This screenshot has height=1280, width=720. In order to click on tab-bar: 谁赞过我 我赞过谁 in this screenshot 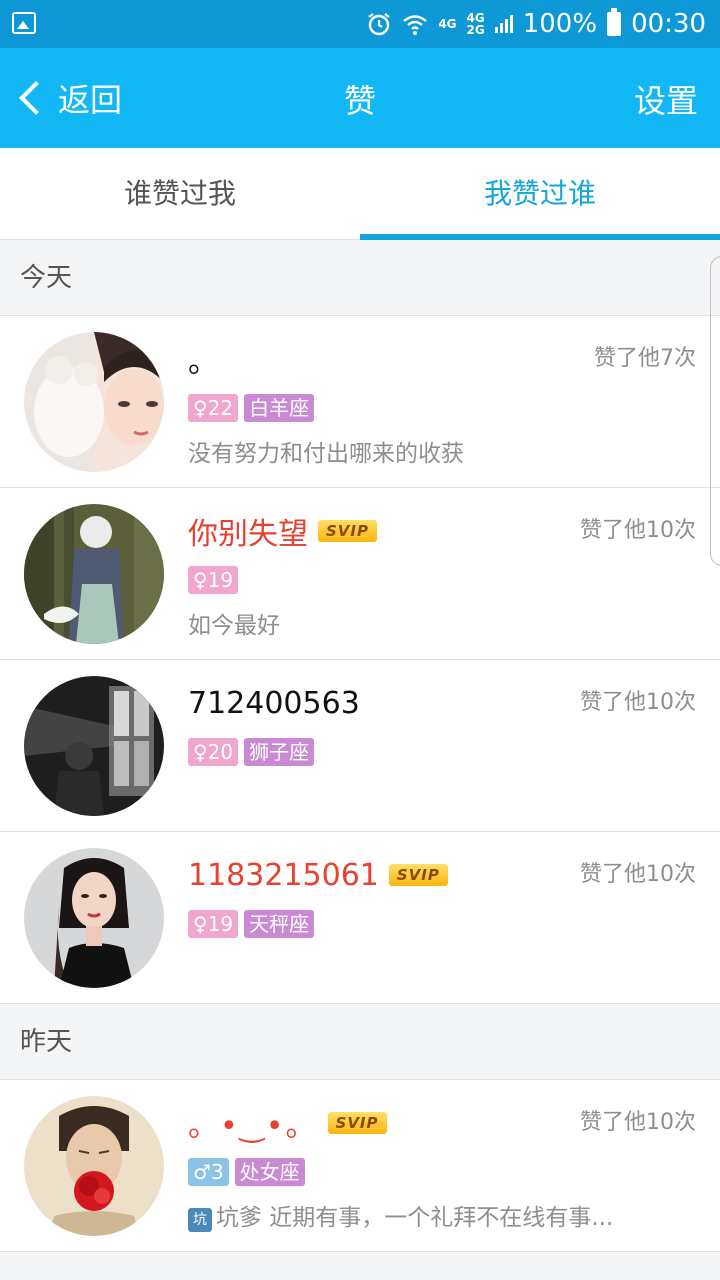, I will do `click(360, 194)`.